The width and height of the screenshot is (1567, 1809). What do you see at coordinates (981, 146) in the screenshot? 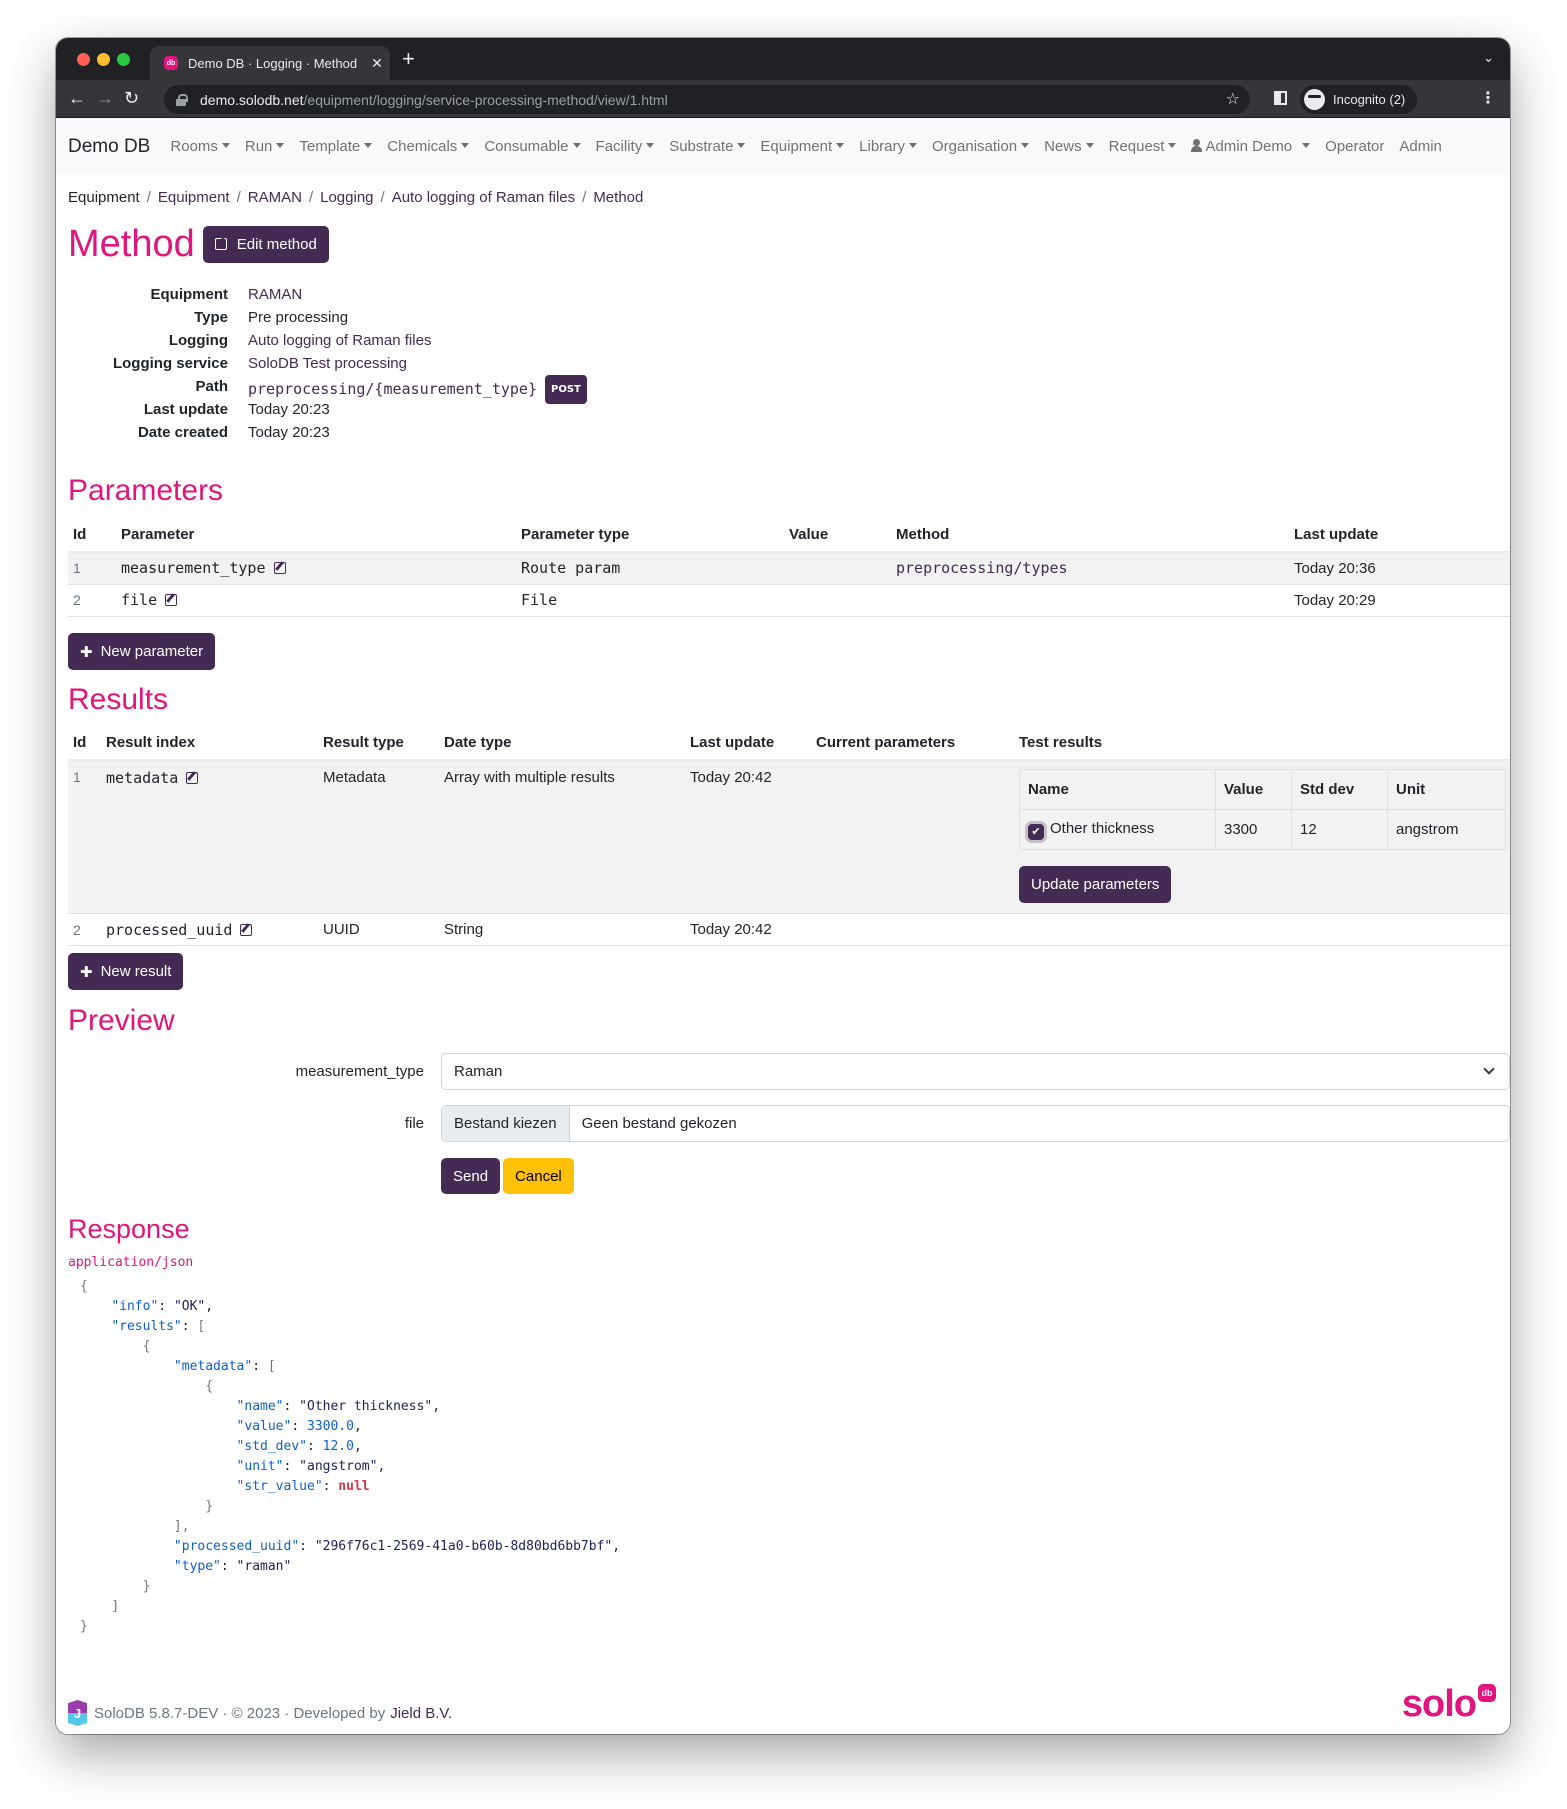
I see `nav-organisation: Organisation` at bounding box center [981, 146].